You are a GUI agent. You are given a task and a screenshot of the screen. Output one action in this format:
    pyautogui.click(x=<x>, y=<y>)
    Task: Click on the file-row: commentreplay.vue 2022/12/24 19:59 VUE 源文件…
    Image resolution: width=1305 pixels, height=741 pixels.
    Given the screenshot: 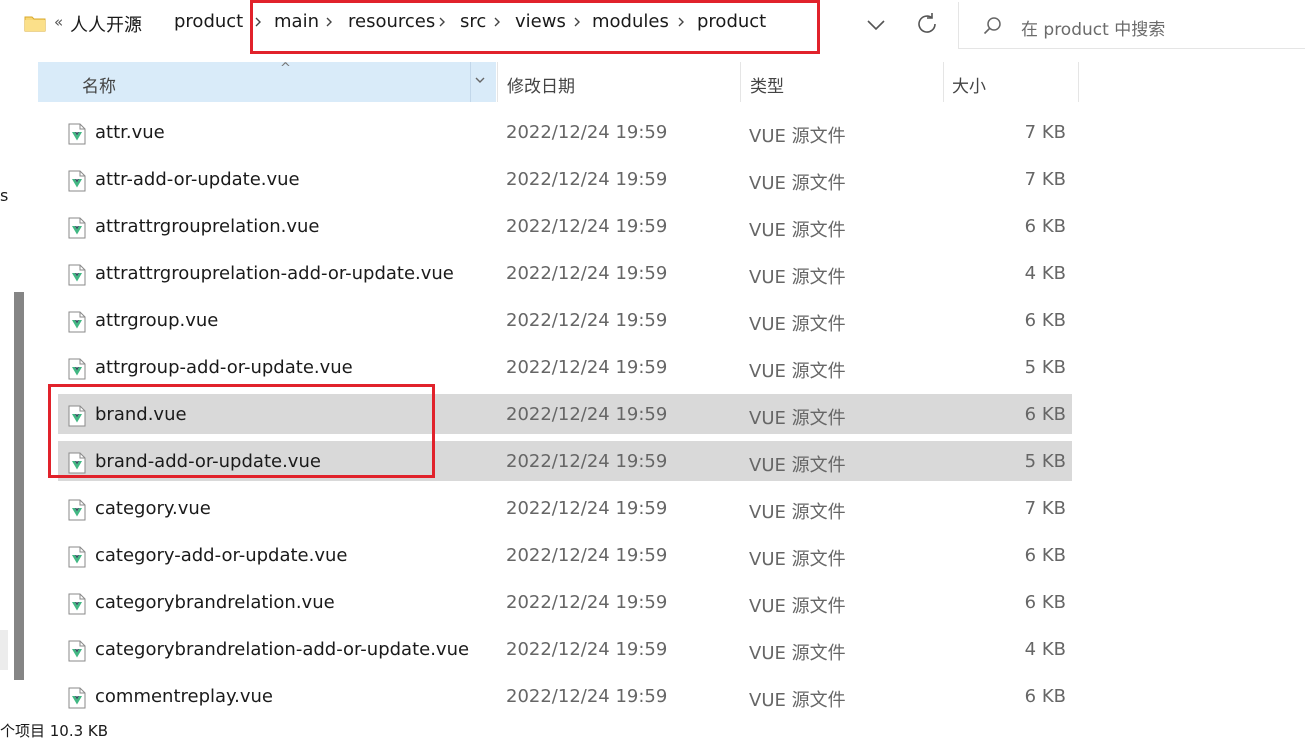 What is the action you would take?
    pyautogui.click(x=565, y=696)
    